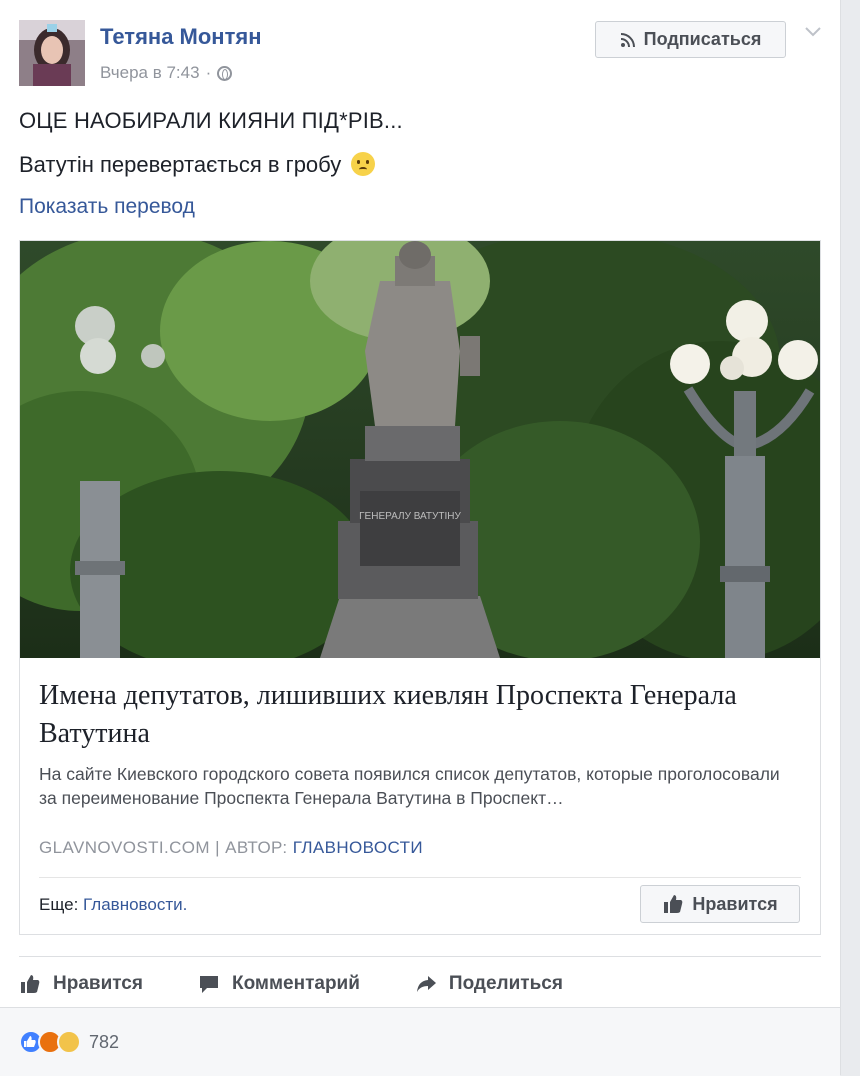 The image size is (860, 1076). What do you see at coordinates (104, 1041) in the screenshot?
I see `reaction-count: 782` at bounding box center [104, 1041].